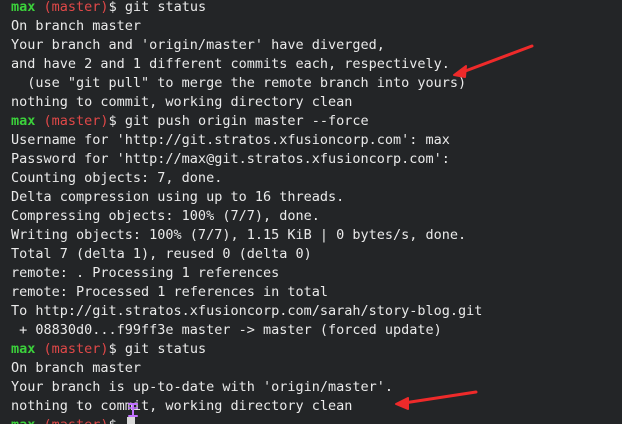 This screenshot has height=424, width=622. I want to click on output-line: Compressing objects: 100% (7/7), done., so click(165, 216).